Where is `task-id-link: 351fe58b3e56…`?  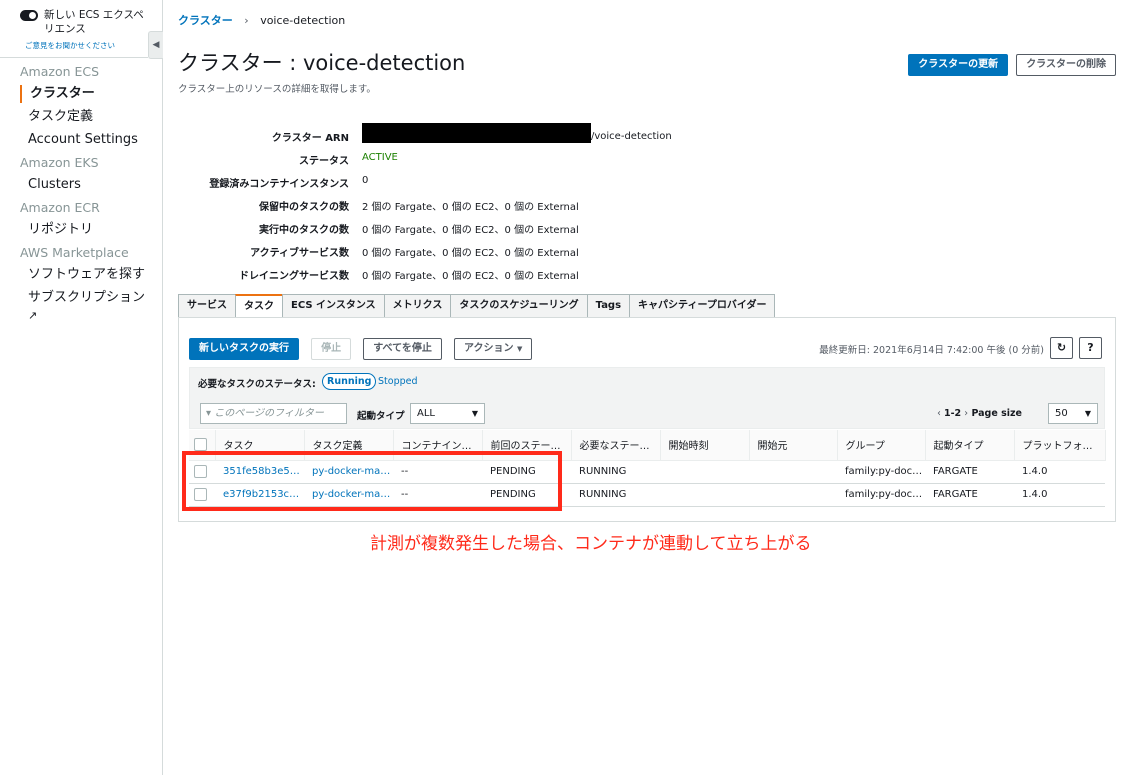 task-id-link: 351fe58b3e56… is located at coordinates (259, 472).